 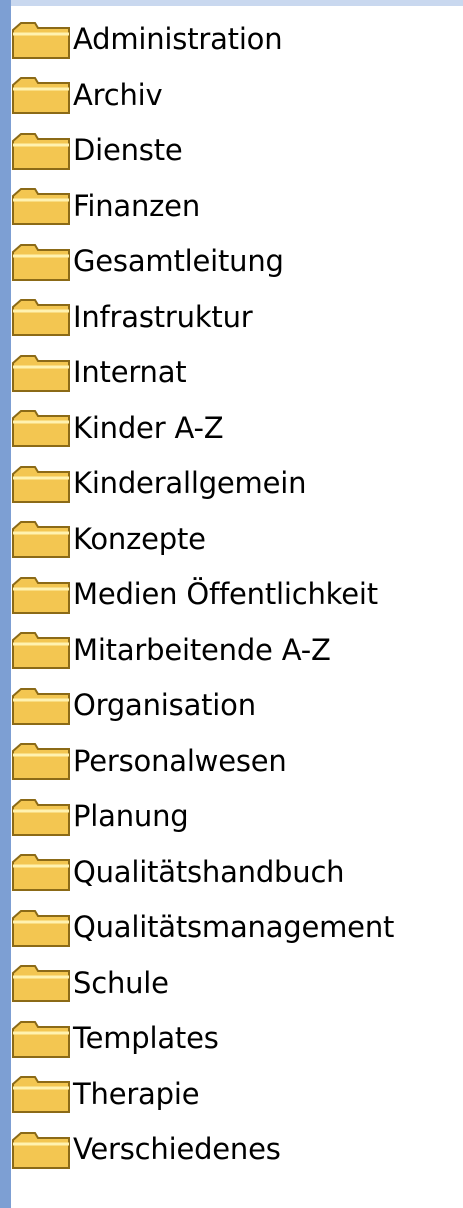 What do you see at coordinates (146, 1038) in the screenshot?
I see `folder-label: Templates` at bounding box center [146, 1038].